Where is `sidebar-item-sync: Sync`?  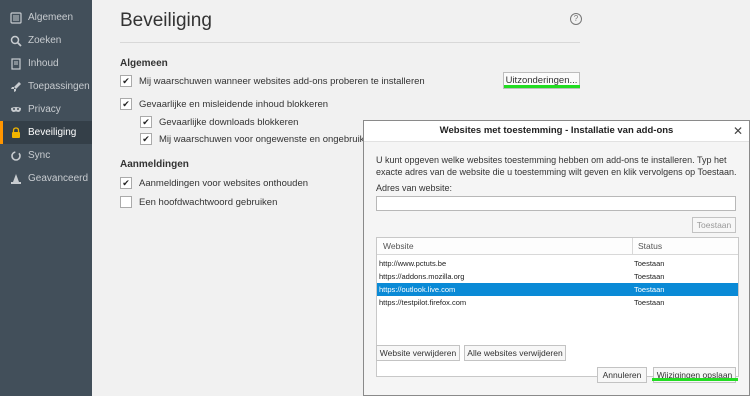
sidebar-item-sync: Sync is located at coordinates (46, 155).